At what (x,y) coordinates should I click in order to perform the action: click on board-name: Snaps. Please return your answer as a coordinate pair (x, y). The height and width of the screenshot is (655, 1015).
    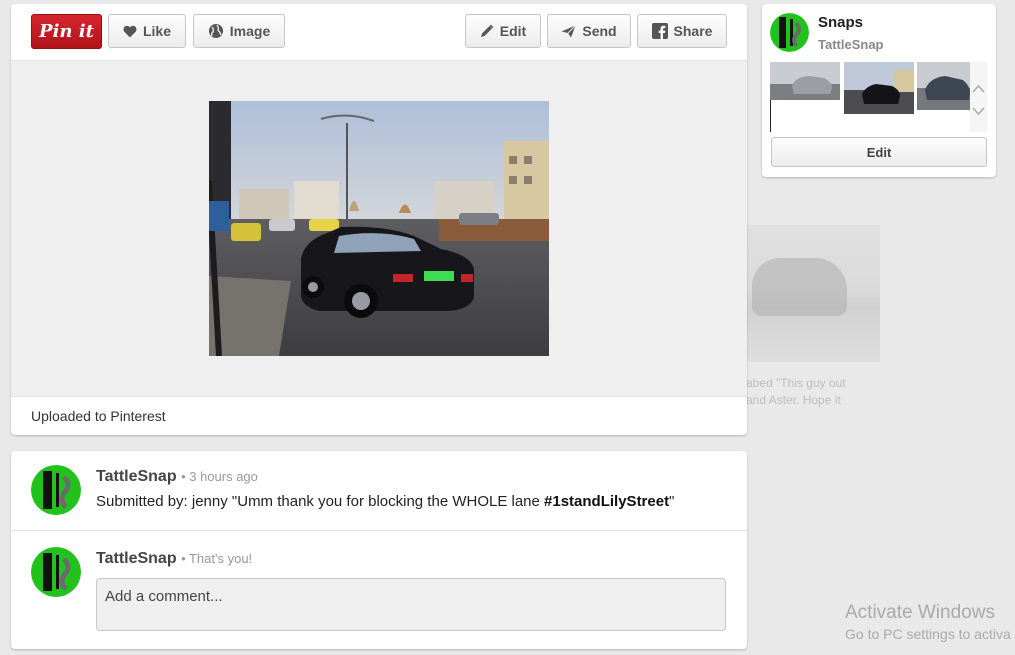
    Looking at the image, I should click on (840, 22).